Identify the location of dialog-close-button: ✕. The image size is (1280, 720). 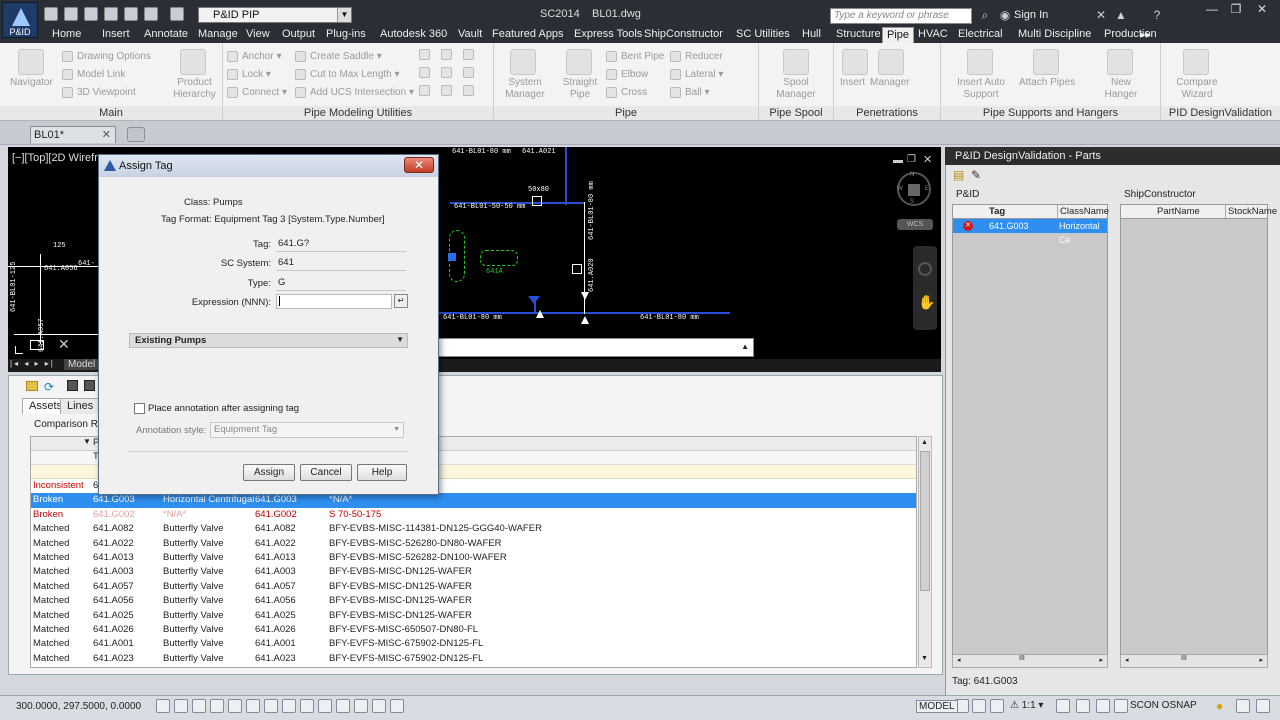
(419, 165).